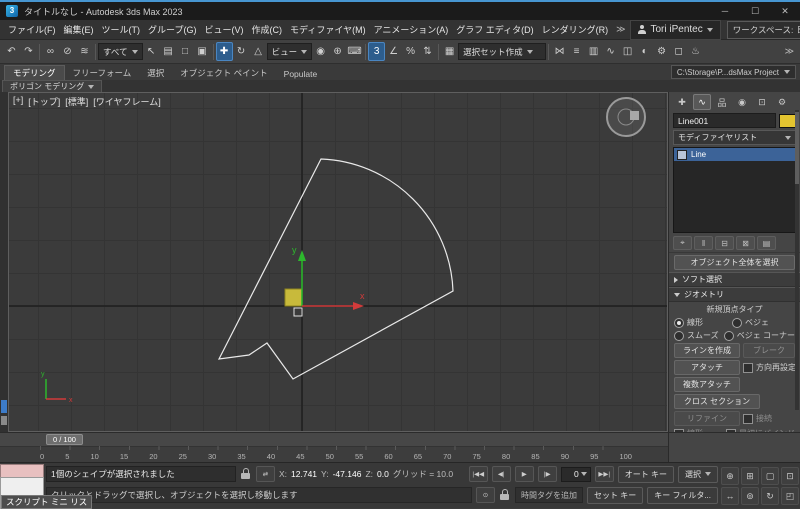 The image size is (800, 509). Describe the element at coordinates (790, 496) in the screenshot. I see `maximize-viewport-icon: ◰` at that location.